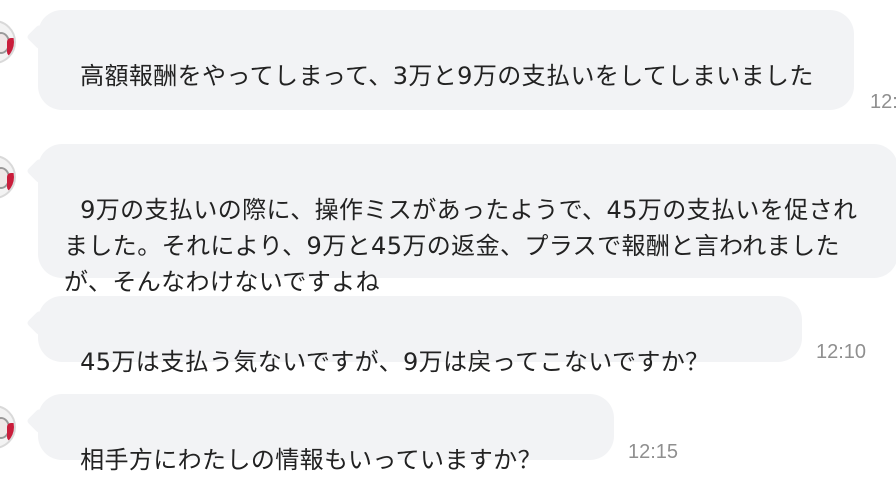  I want to click on message-text: 45万は支払う気ないですが、9万は戻ってこないですか？, so click(395, 362).